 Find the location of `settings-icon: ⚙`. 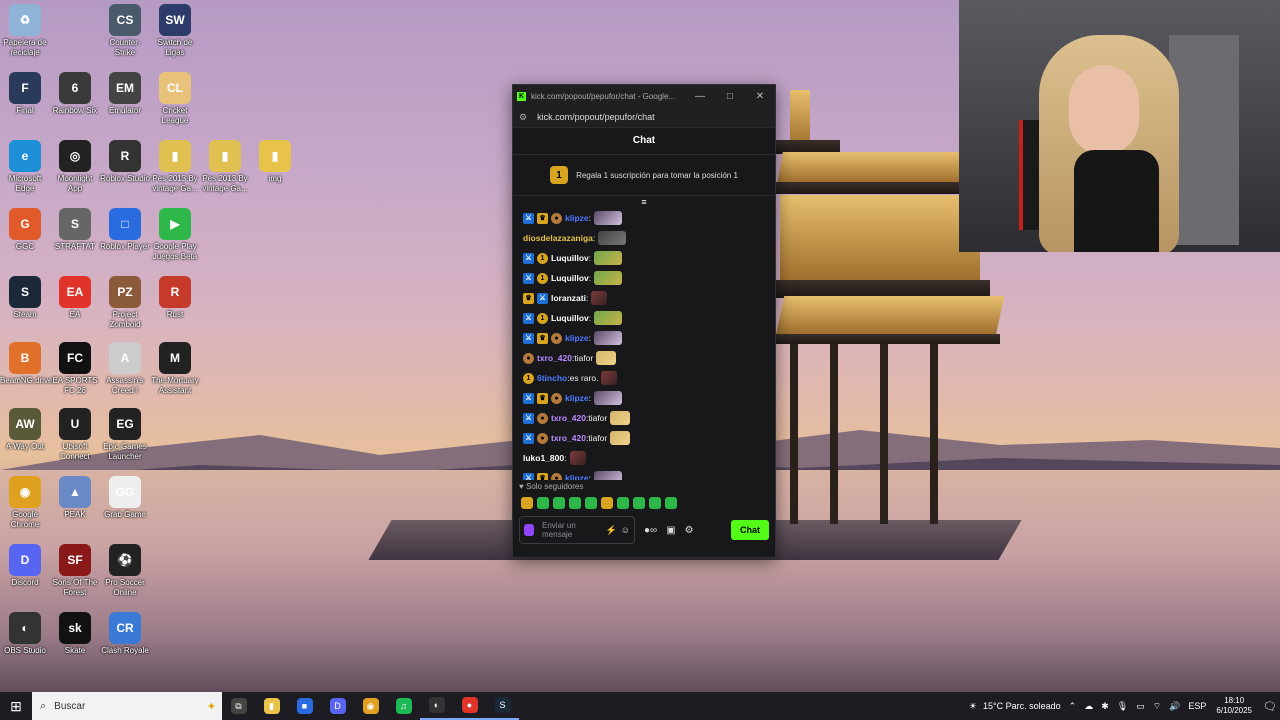

settings-icon: ⚙ is located at coordinates (689, 530).